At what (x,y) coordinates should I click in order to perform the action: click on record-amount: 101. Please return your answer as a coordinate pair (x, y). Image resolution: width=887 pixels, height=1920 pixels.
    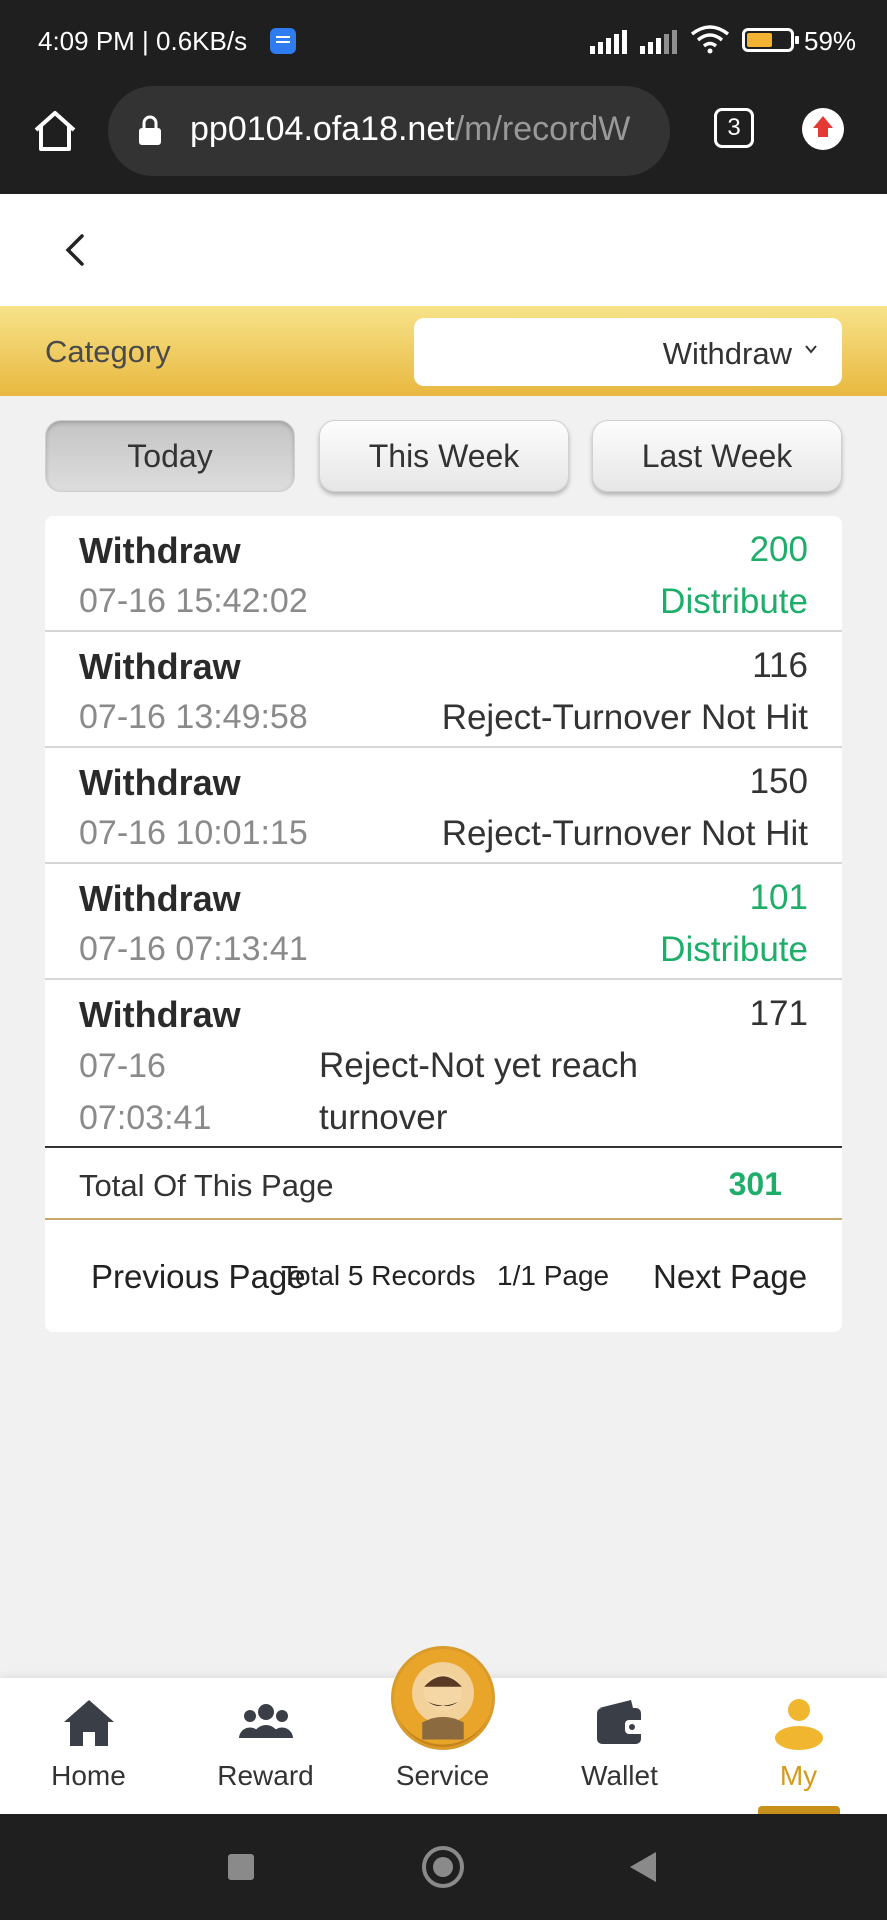
    Looking at the image, I should click on (778, 897).